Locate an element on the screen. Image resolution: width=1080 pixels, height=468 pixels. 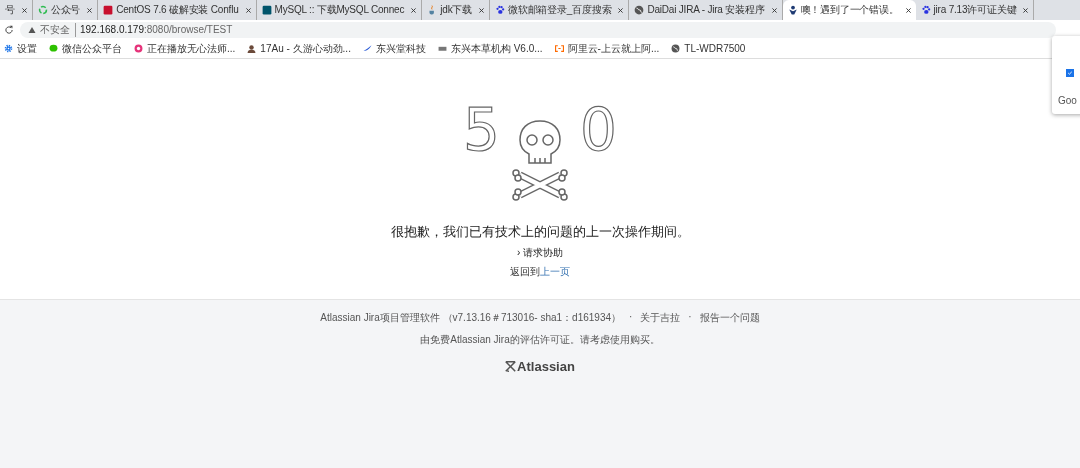
error-message: 很抱歉，我们已有技术上的问题的上一次操作期间。 is located at coordinates (540, 232).